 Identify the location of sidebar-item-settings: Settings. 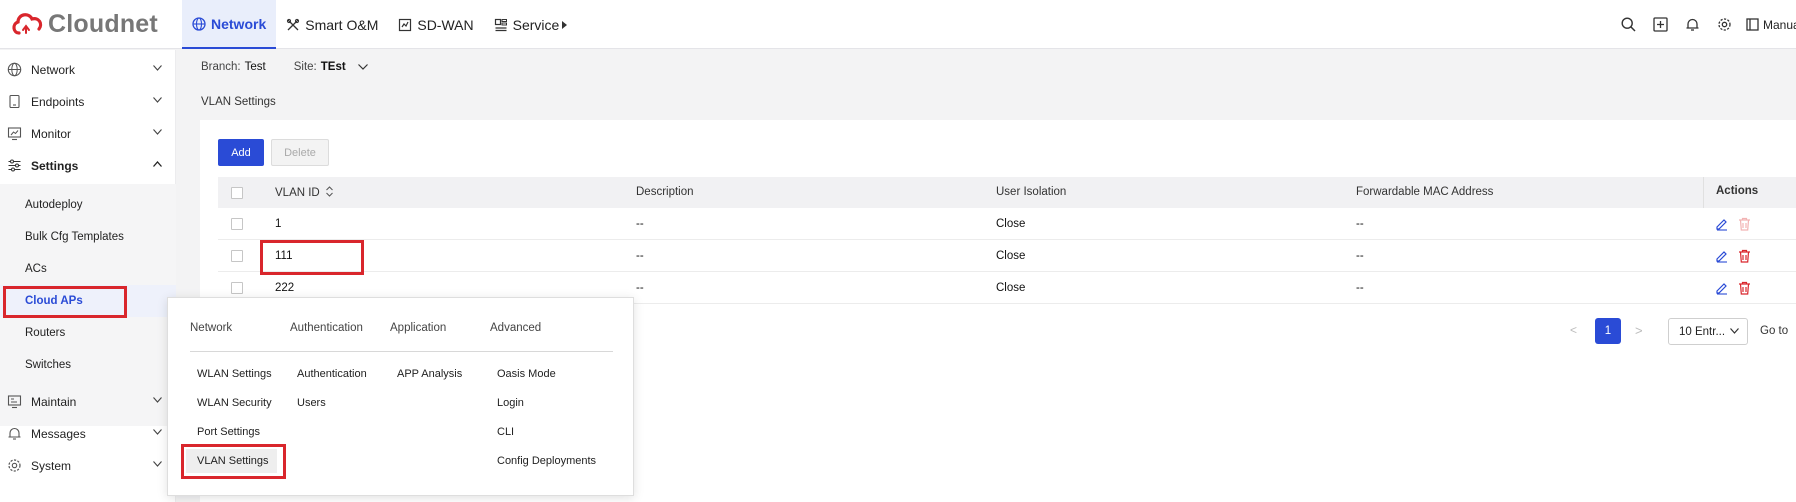
(88, 166).